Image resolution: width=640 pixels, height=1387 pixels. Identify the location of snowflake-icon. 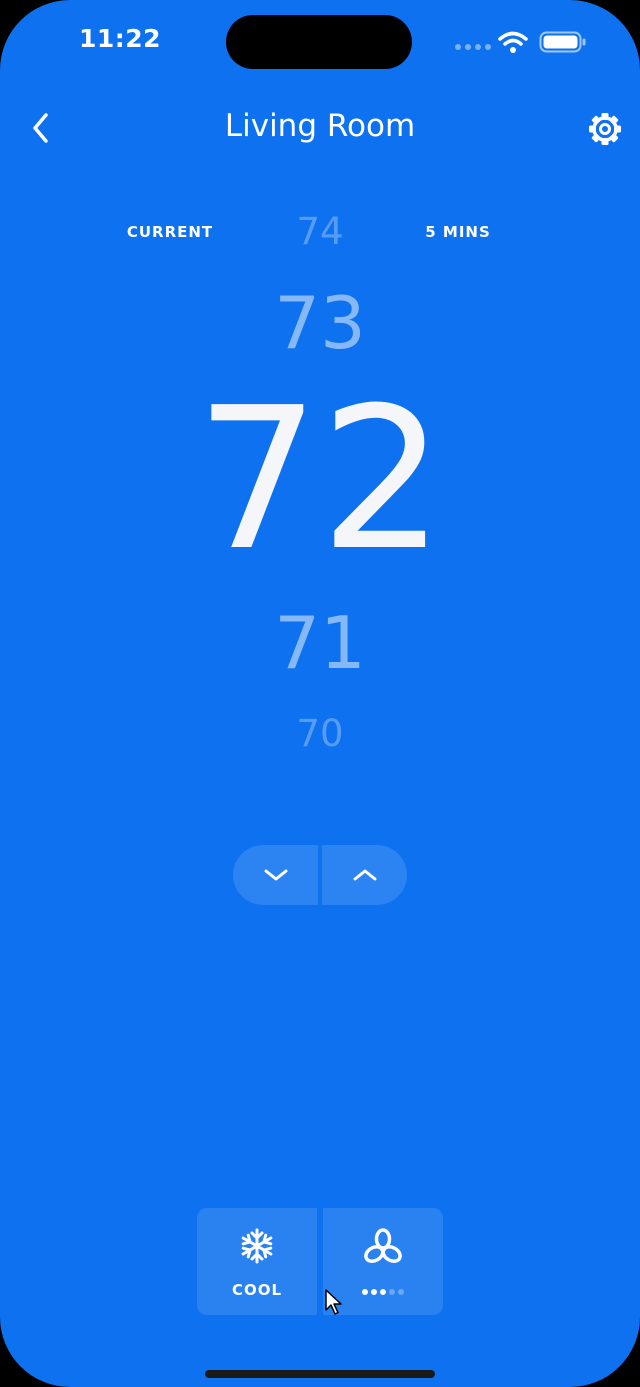
(257, 1246).